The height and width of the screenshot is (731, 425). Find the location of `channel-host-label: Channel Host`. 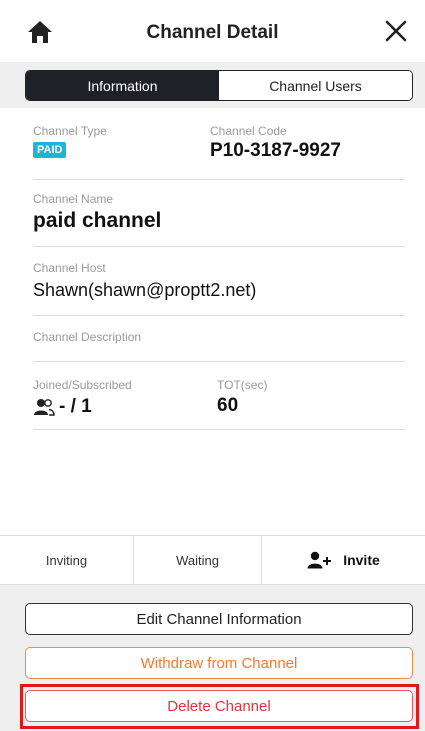

channel-host-label: Channel Host is located at coordinates (69, 268).